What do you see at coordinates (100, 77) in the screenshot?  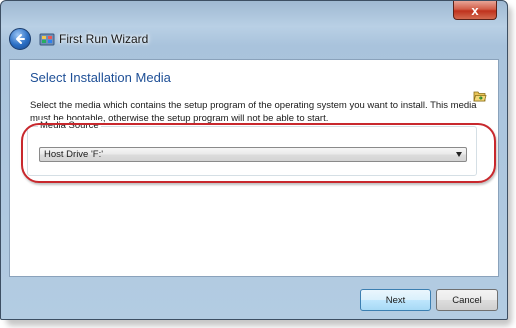 I see `page-title: Select Installation Media` at bounding box center [100, 77].